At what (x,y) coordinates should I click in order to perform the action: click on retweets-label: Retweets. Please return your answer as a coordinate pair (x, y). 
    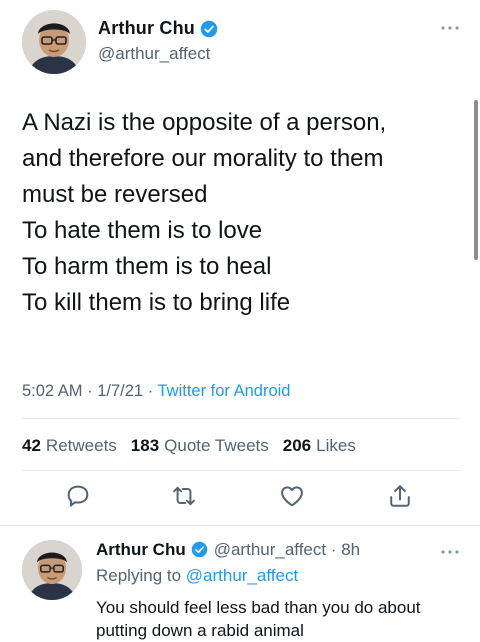
    Looking at the image, I should click on (81, 445).